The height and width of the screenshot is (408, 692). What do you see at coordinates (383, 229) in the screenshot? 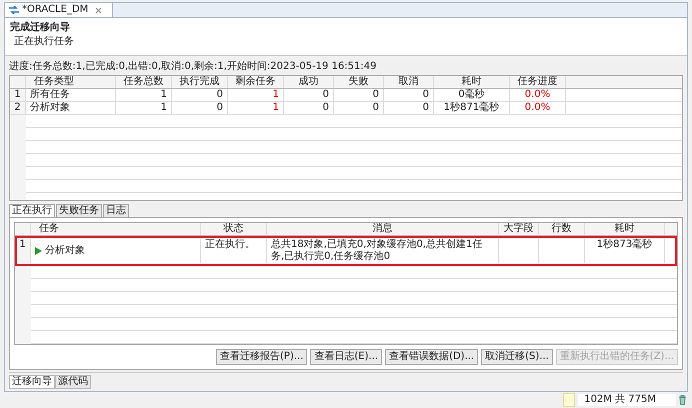
I see `column-header: 消息` at bounding box center [383, 229].